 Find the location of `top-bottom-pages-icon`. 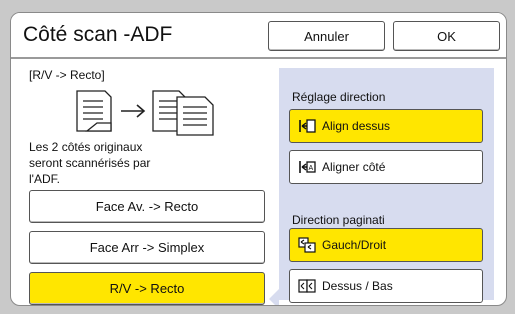

top-bottom-pages-icon is located at coordinates (307, 286).